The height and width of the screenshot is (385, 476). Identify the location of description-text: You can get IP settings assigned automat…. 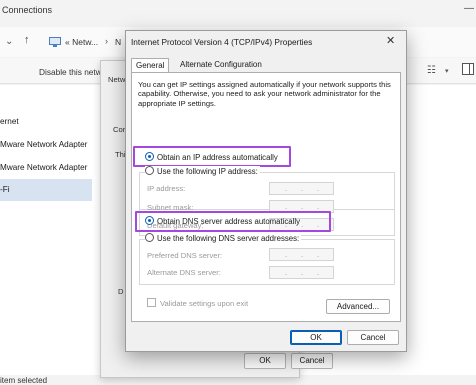
(264, 94).